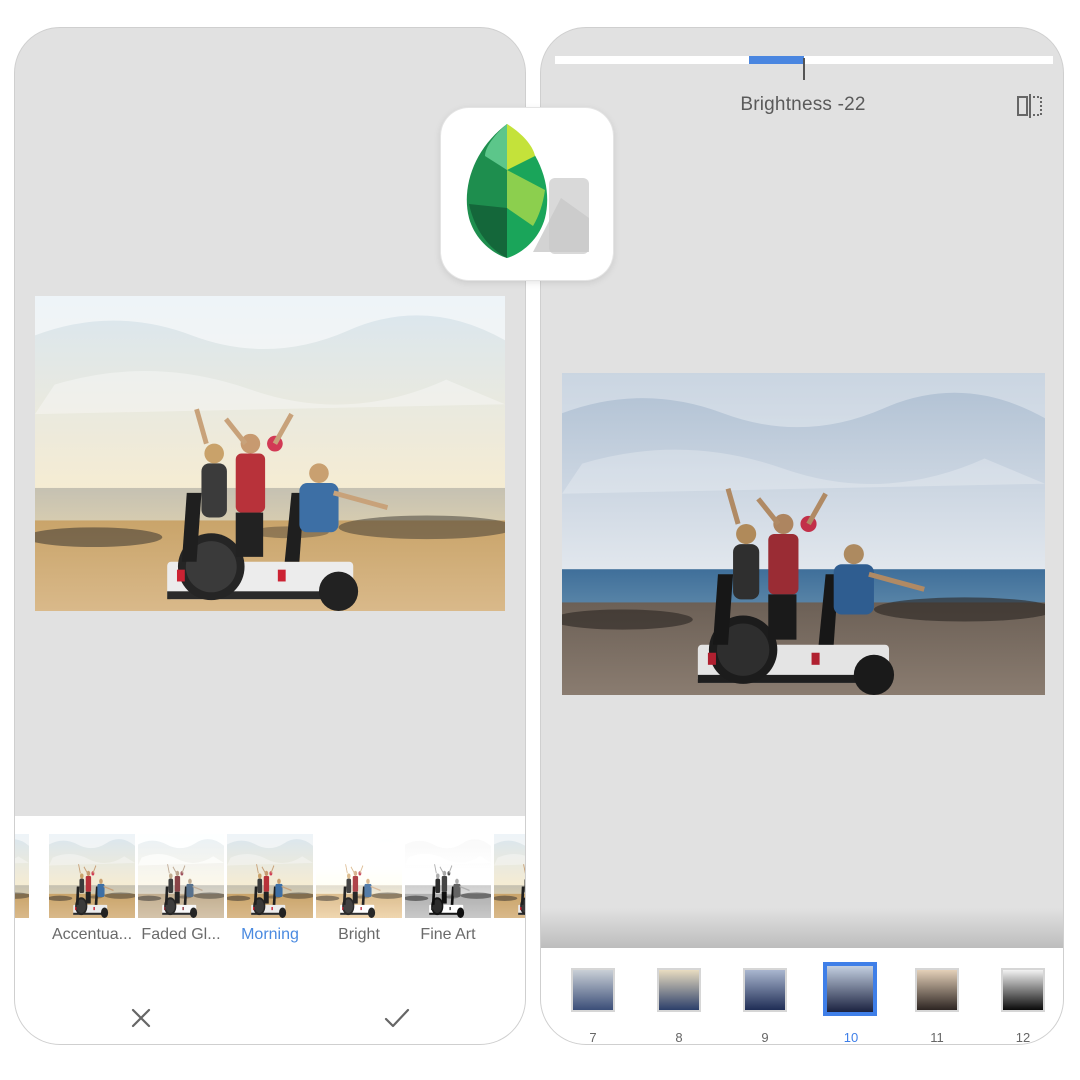 The height and width of the screenshot is (1080, 1080). I want to click on filter-item: Morning, so click(270, 888).